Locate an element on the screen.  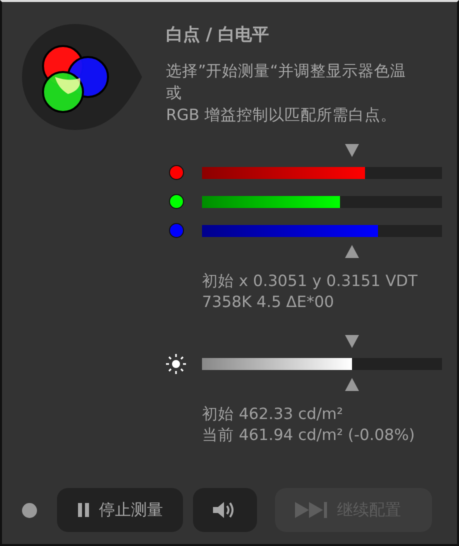
luminance-reading: 初始 462.33 cd/m² is located at coordinates (273, 414).